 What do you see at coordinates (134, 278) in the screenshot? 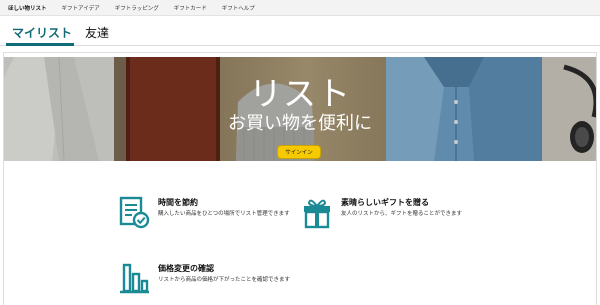
I see `bar-chart-icon` at bounding box center [134, 278].